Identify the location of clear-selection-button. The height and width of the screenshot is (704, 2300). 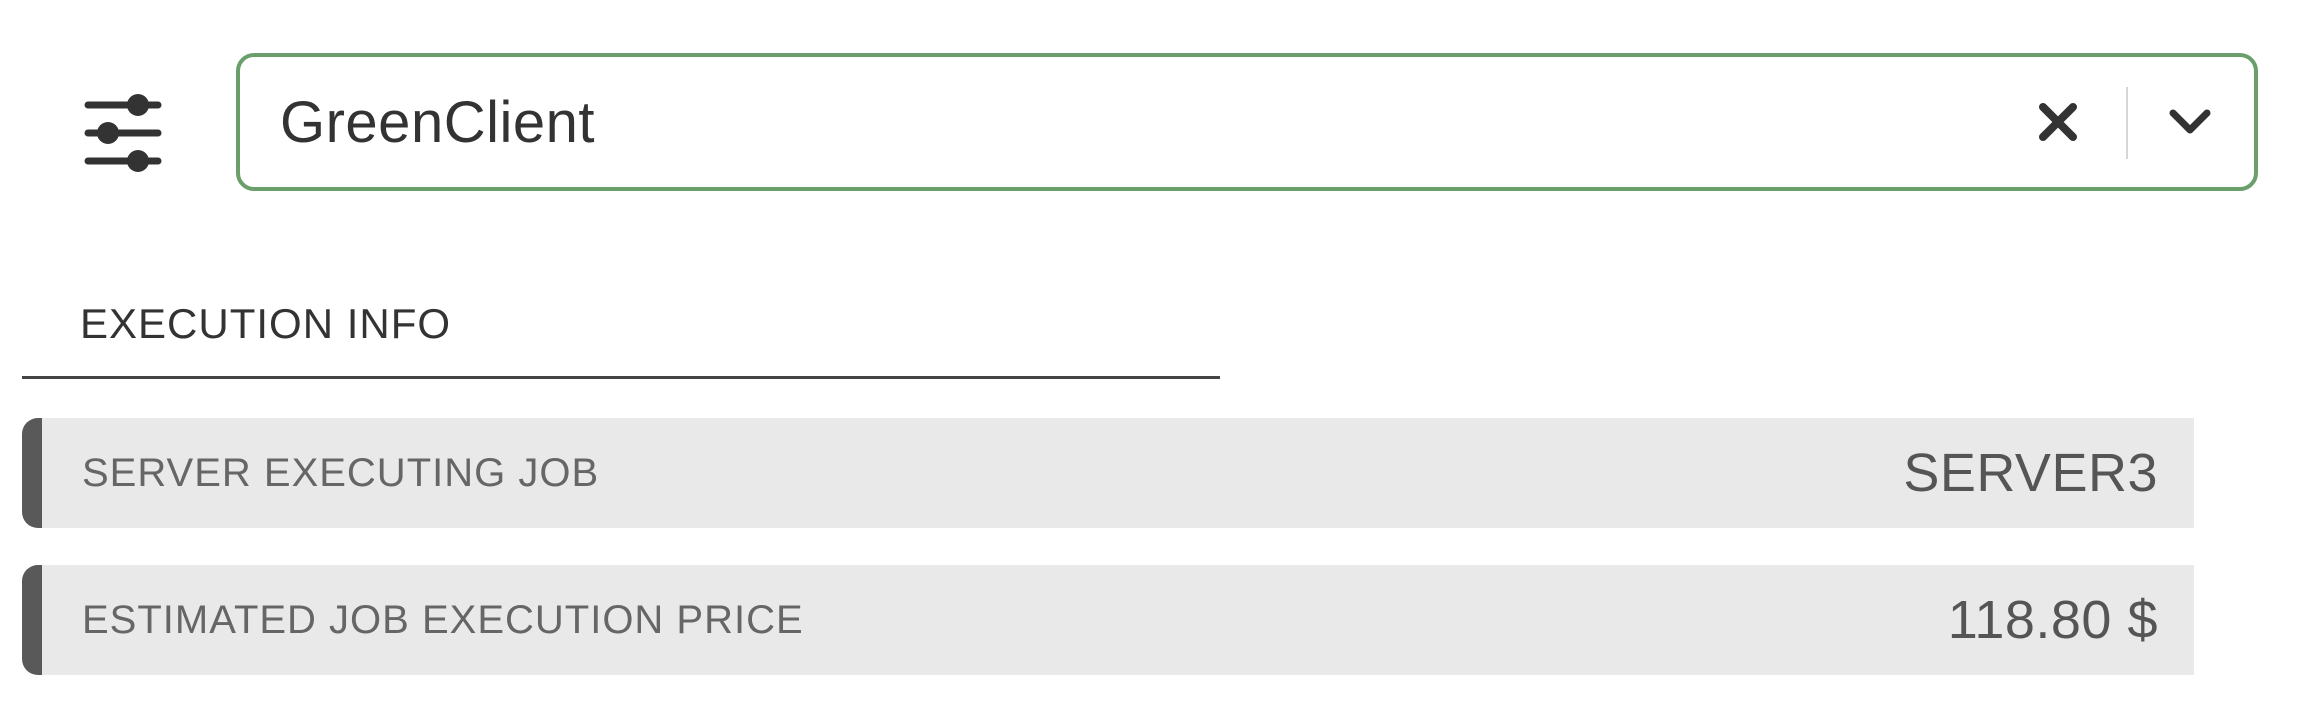
(2058, 122).